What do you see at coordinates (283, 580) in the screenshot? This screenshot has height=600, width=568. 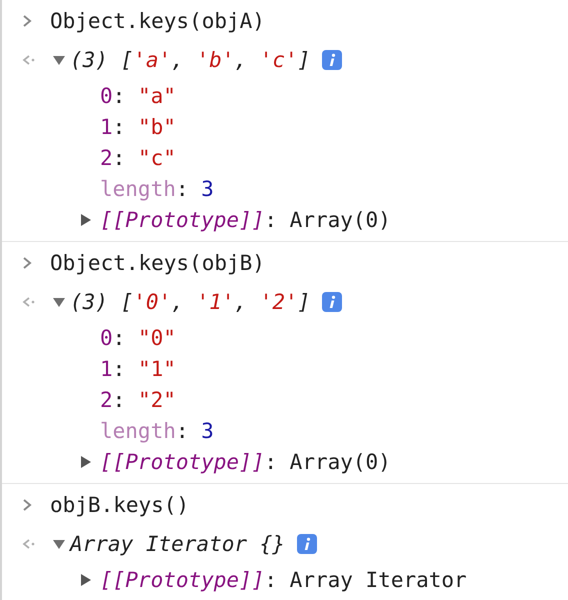 I see `property-line: [[Prototype]]: Array Iterator` at bounding box center [283, 580].